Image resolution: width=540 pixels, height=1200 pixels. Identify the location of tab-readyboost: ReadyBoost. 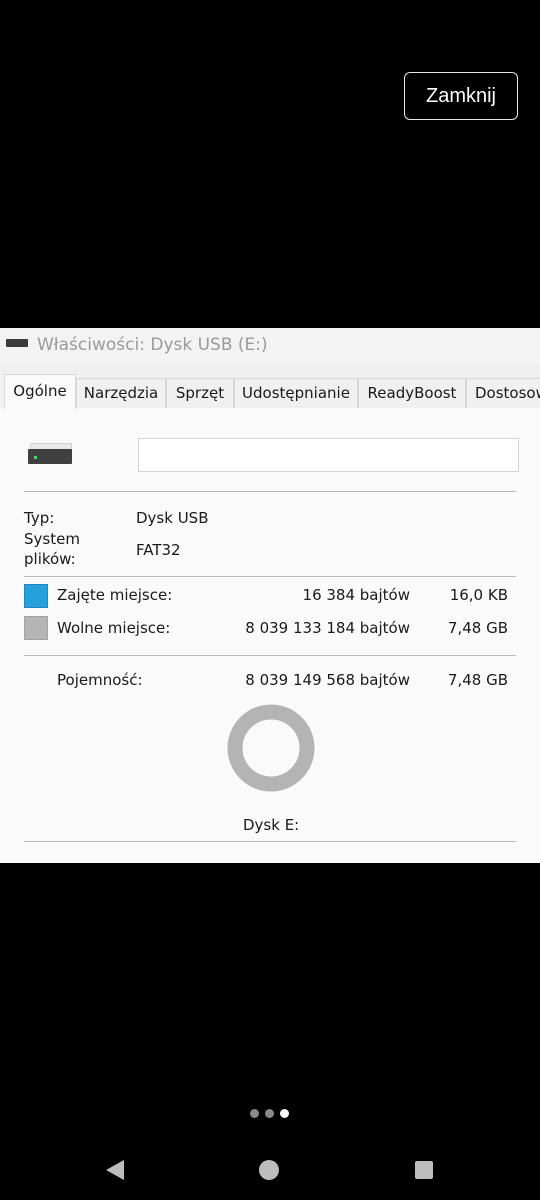
(412, 393).